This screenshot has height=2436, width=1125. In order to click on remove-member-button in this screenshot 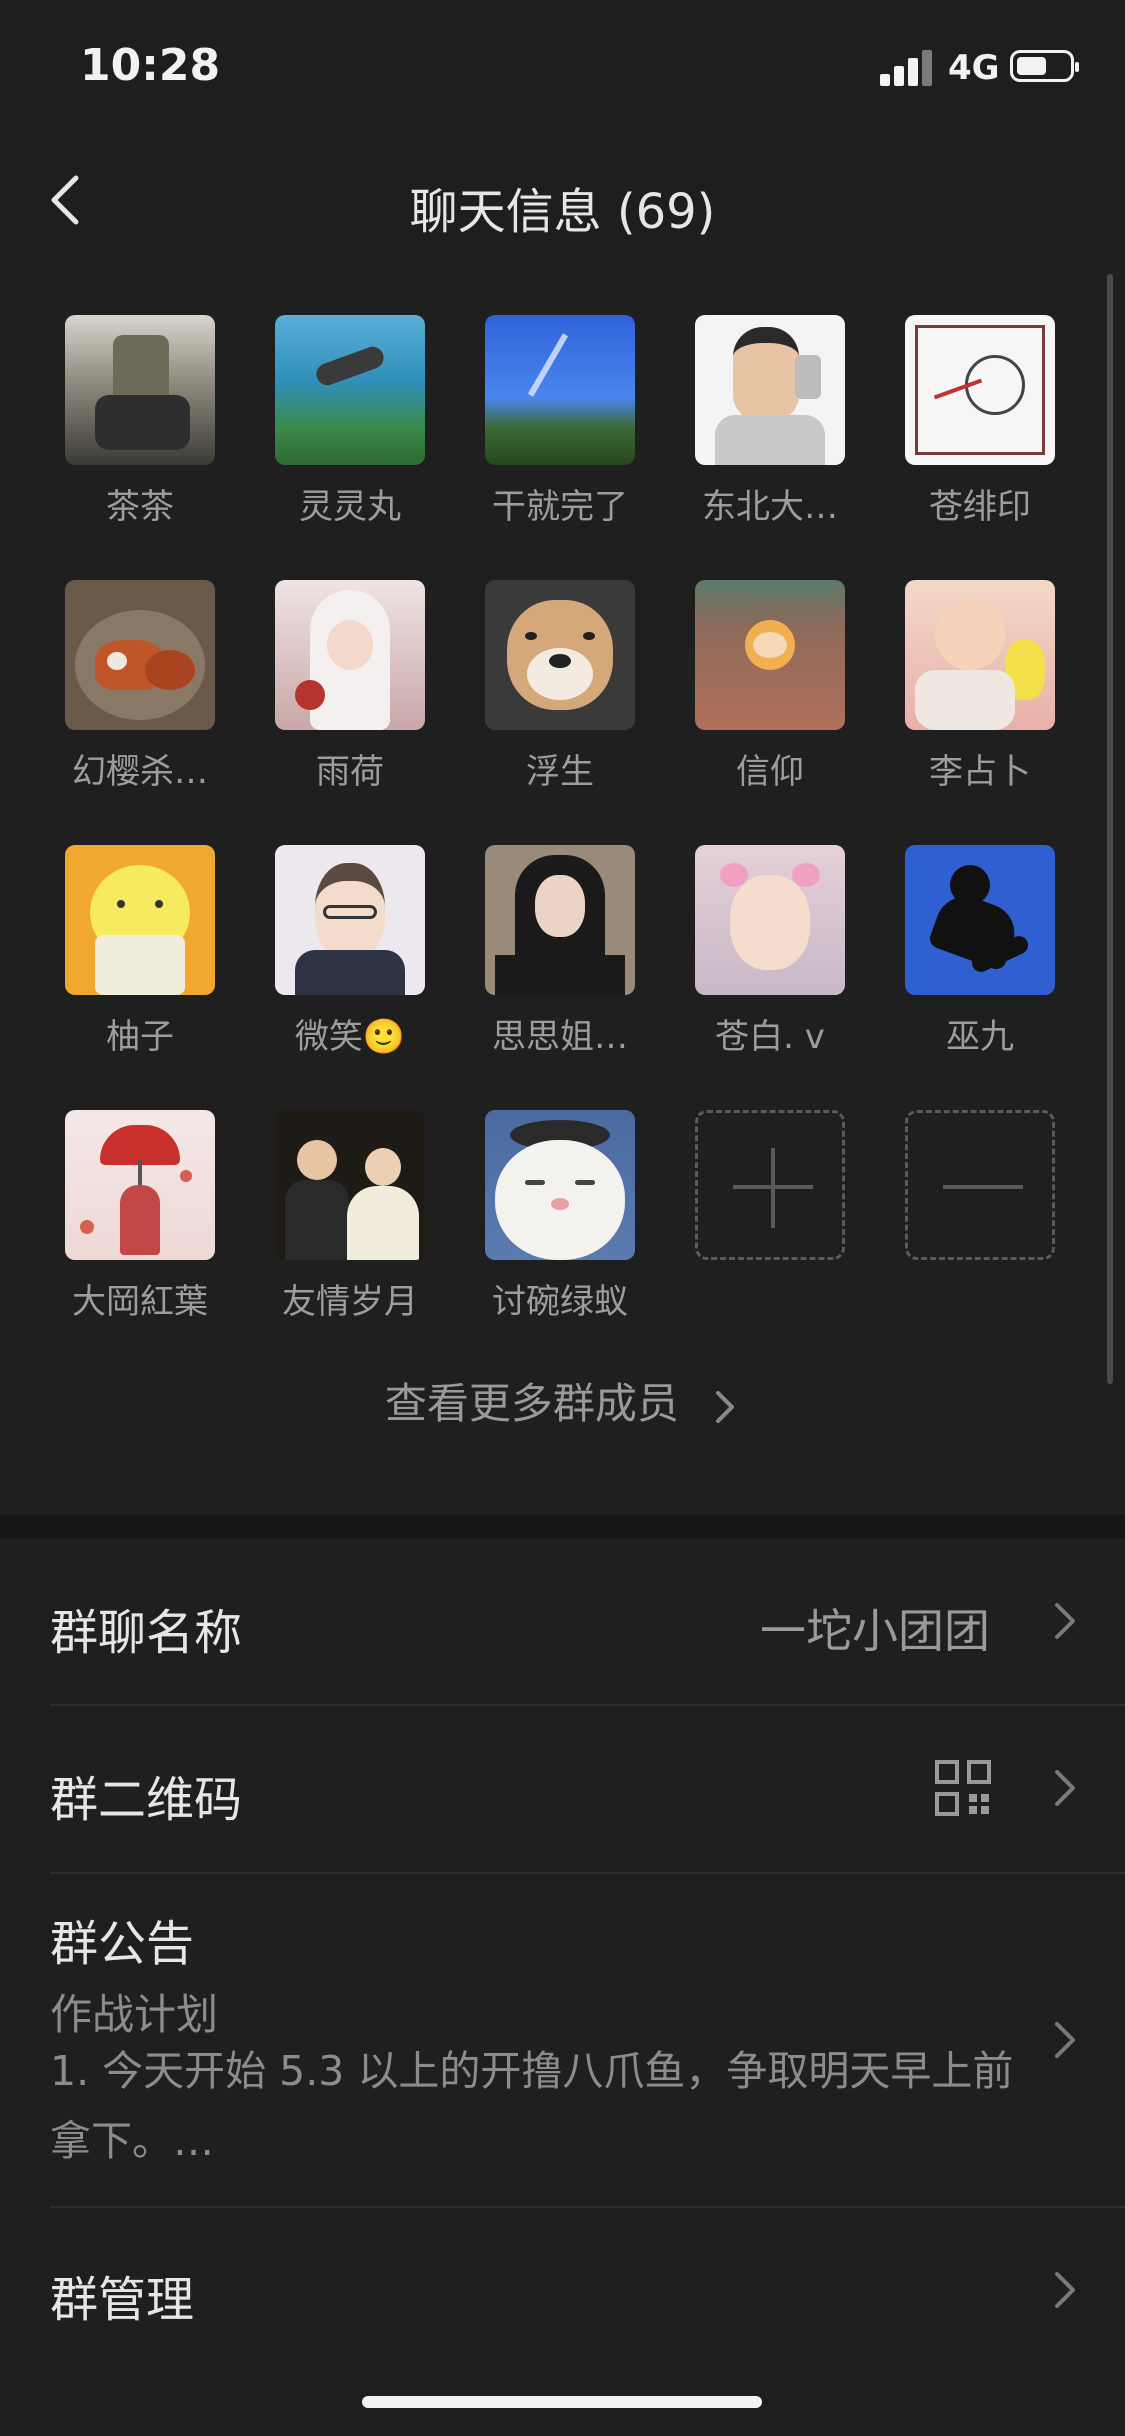, I will do `click(980, 1230)`.